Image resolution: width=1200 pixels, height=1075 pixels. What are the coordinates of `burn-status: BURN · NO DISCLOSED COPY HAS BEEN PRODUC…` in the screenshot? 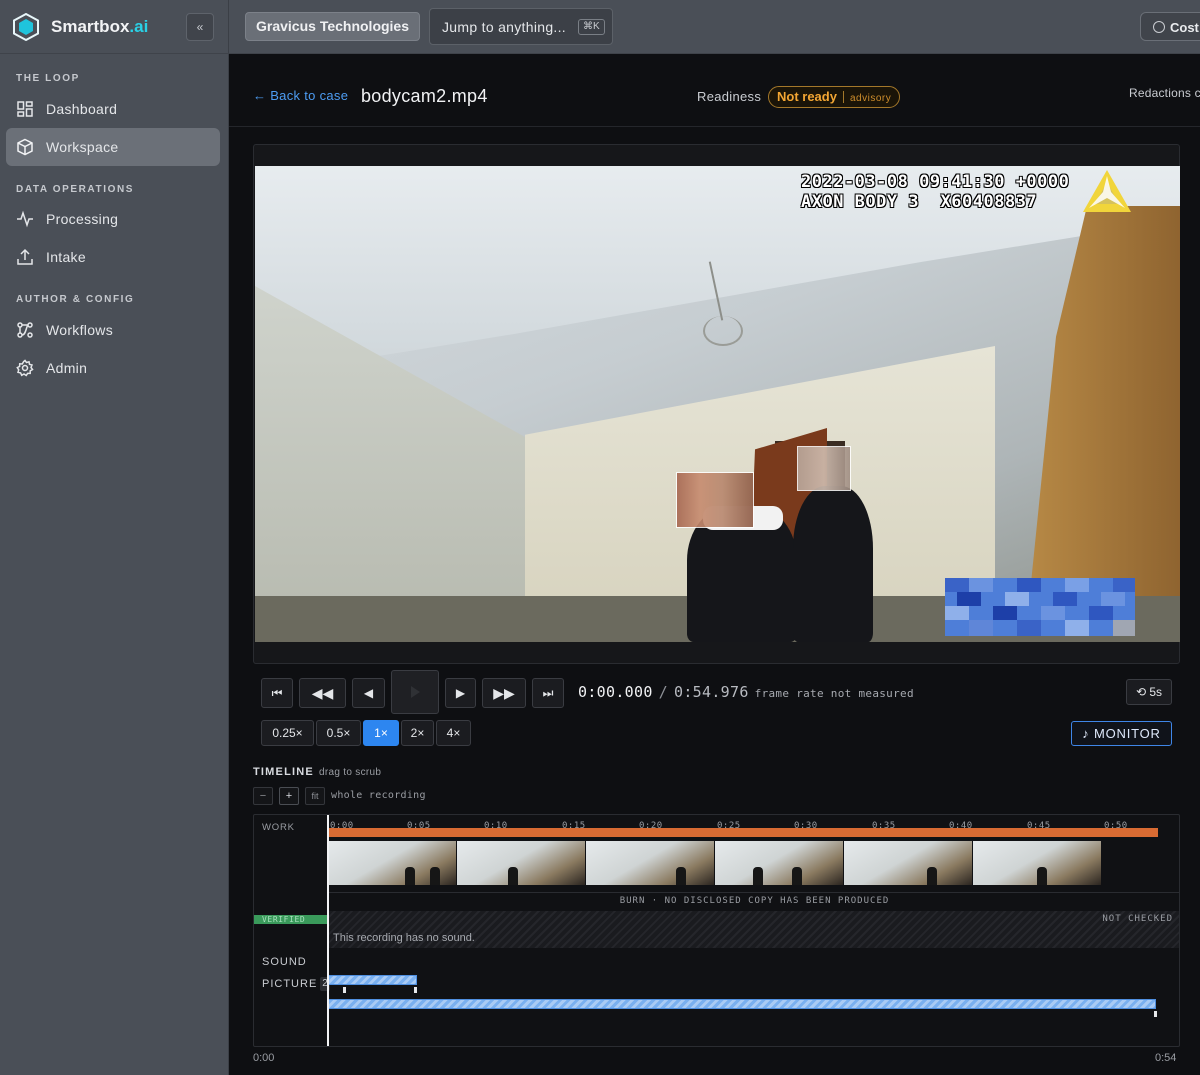 It's located at (754, 901).